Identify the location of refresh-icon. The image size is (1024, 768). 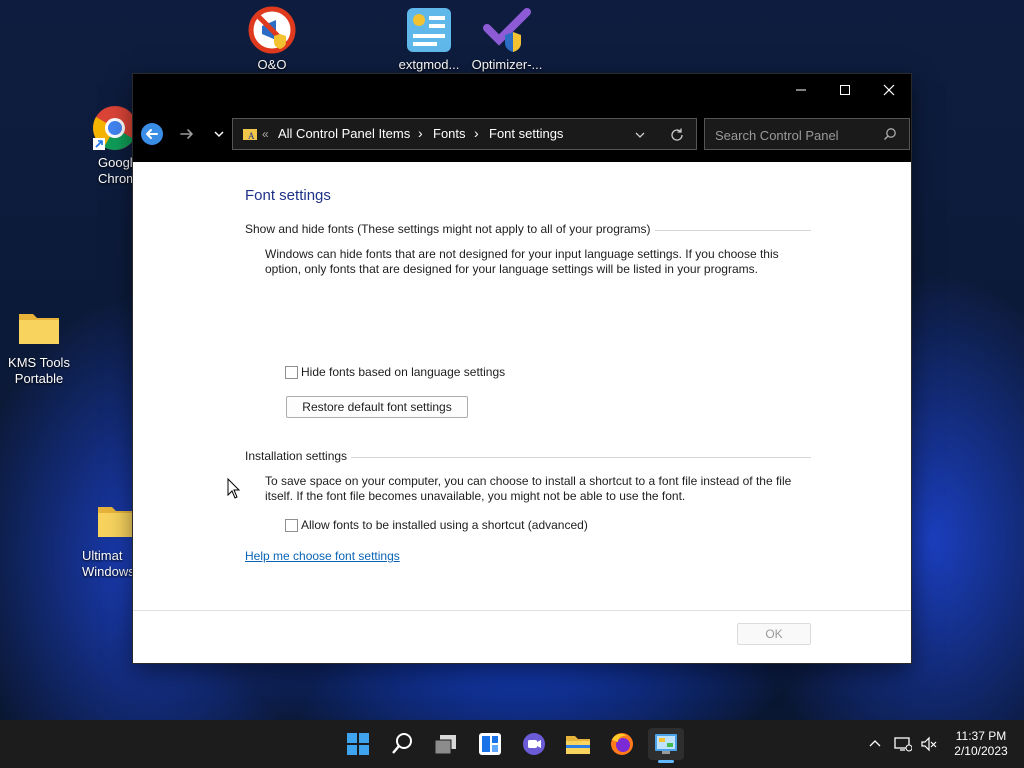
(677, 135).